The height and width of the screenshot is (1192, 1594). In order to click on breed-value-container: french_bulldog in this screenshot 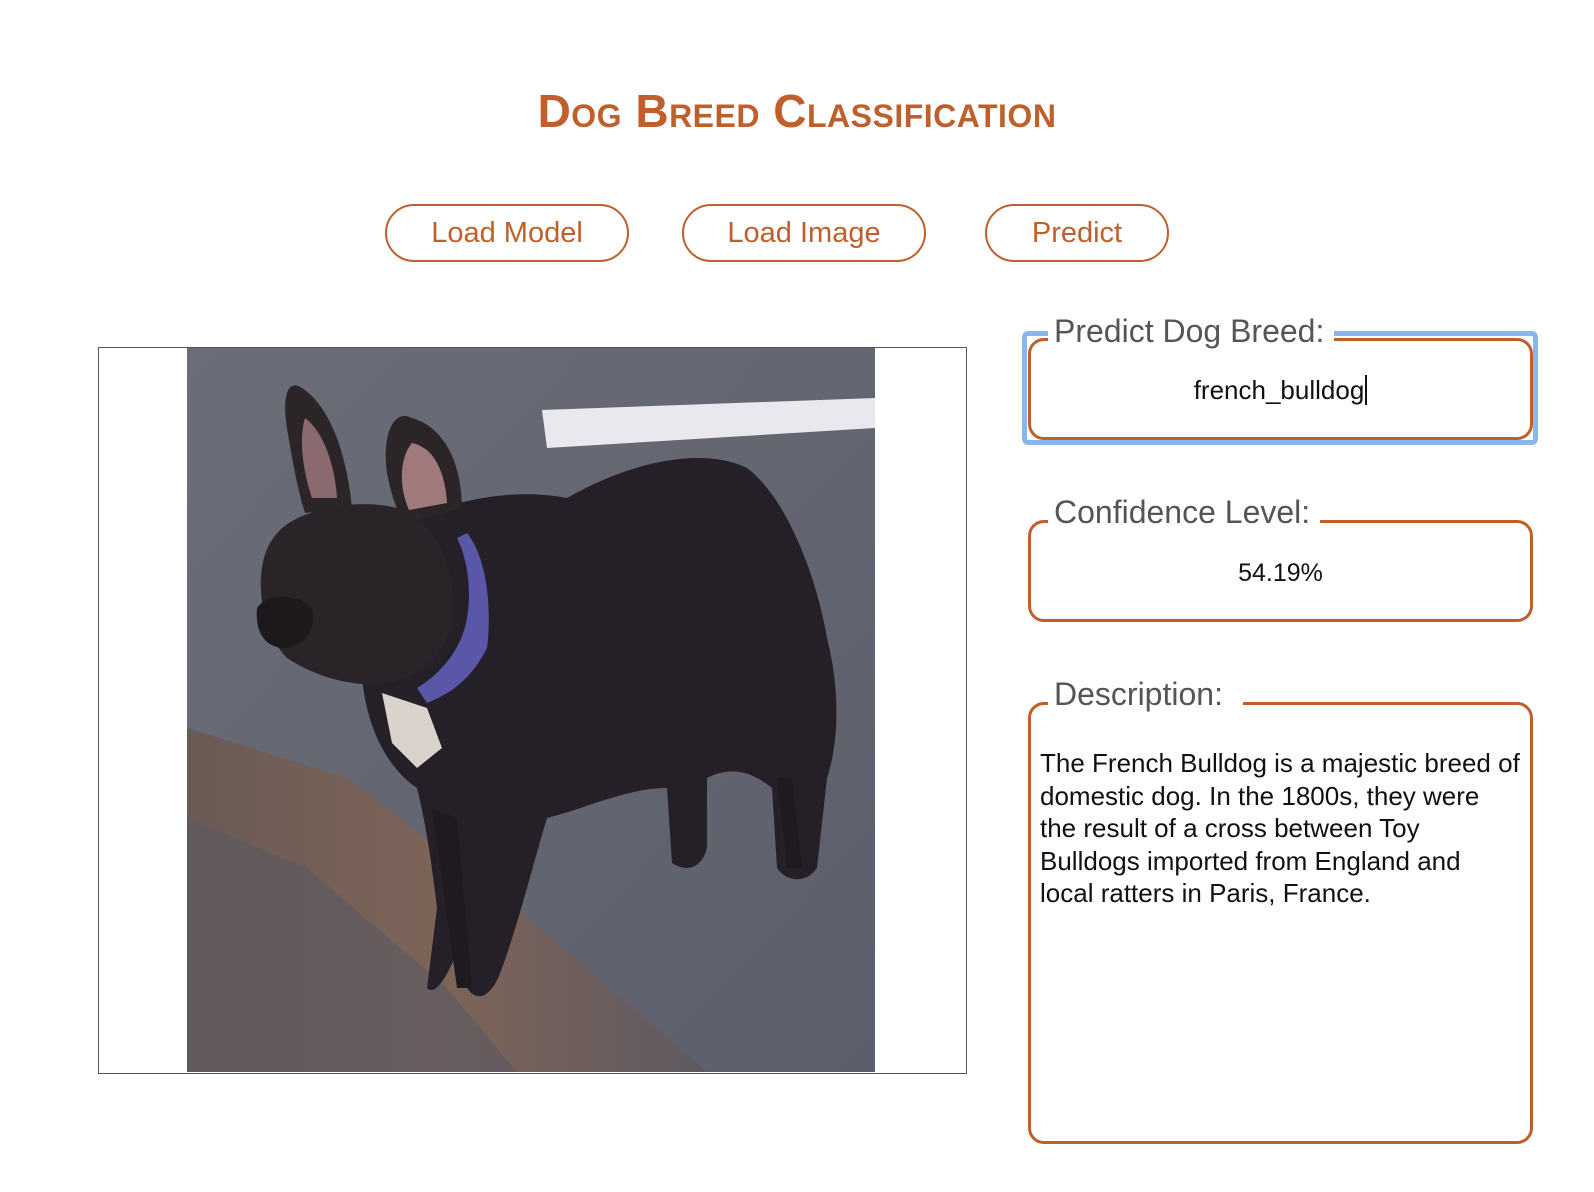, I will do `click(1280, 390)`.